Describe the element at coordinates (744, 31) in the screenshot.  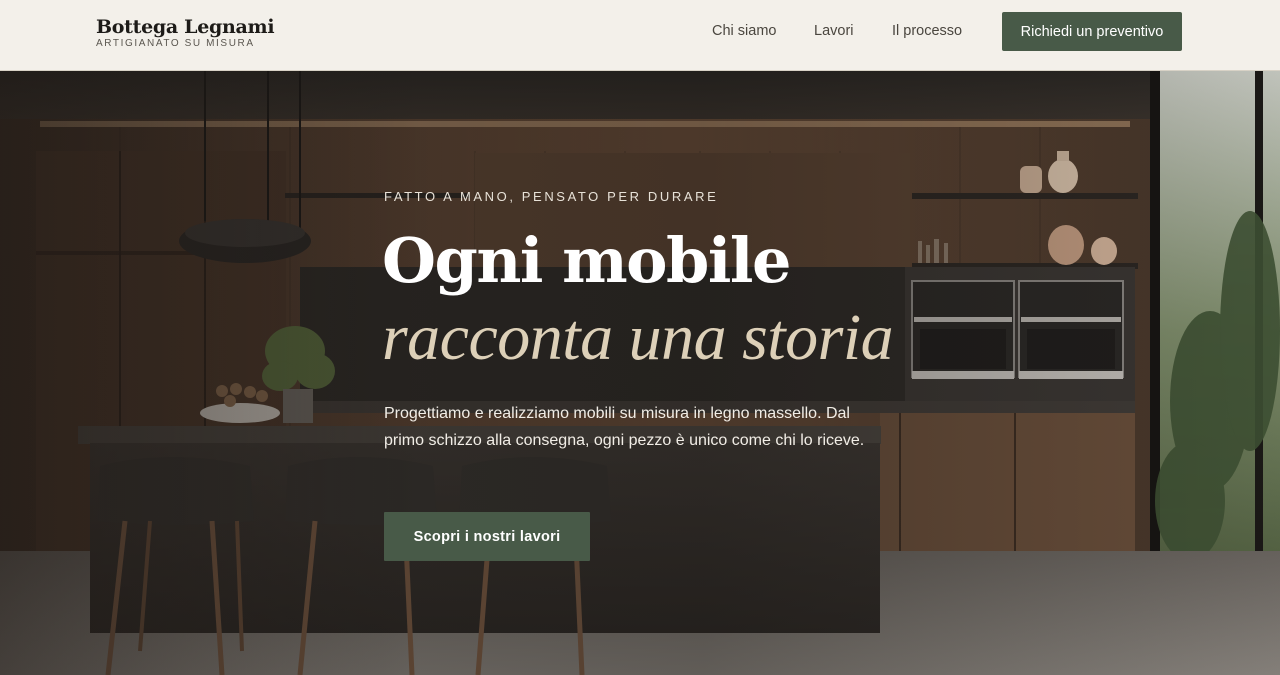
I see `nav-link-chi-siamo: Chi siamo` at that location.